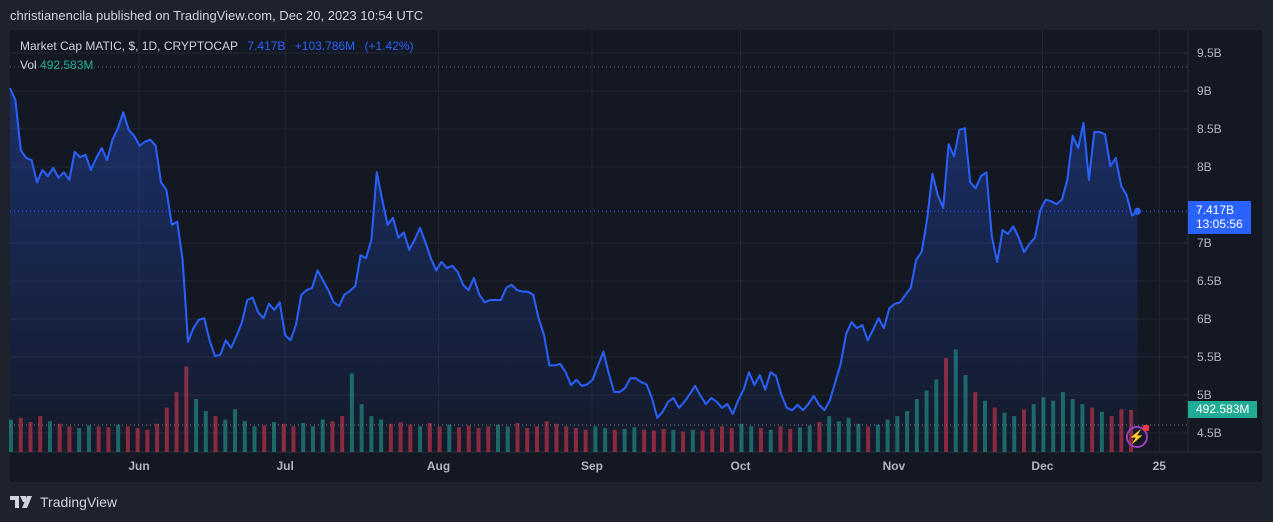 This screenshot has height=522, width=1273. I want to click on y-tick-label: 9.5B, so click(1209, 53).